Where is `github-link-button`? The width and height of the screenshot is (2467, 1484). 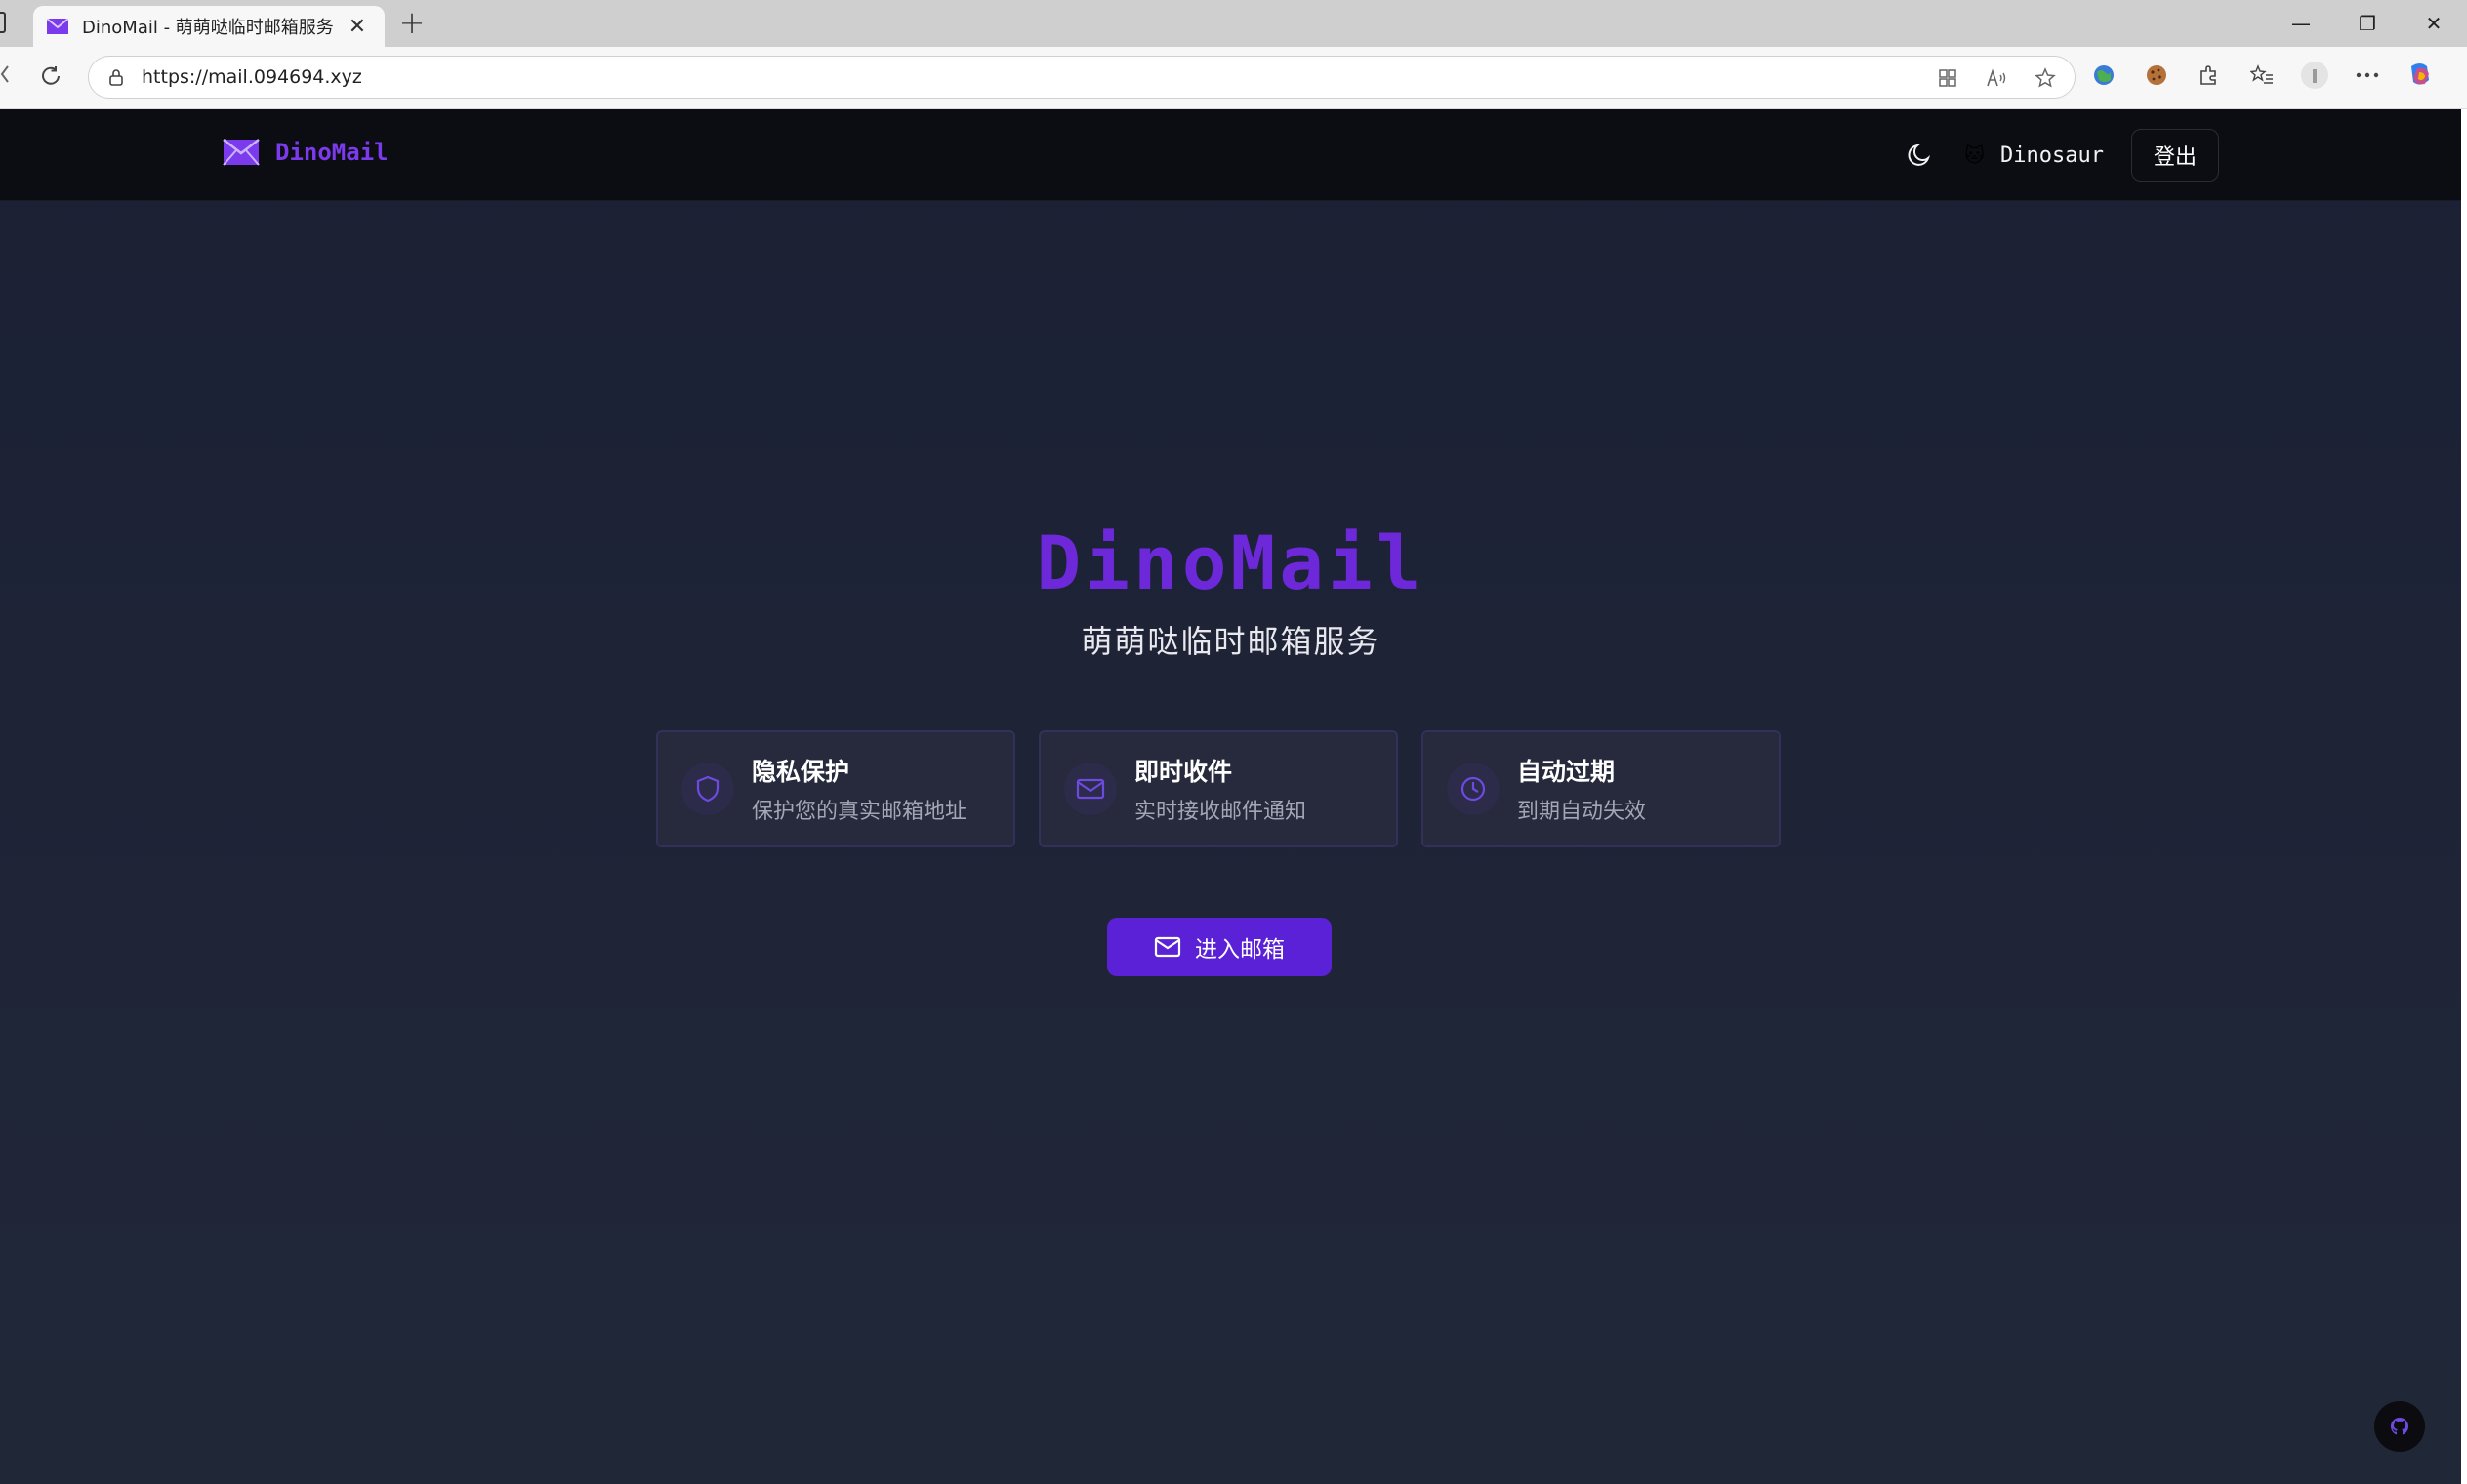
github-link-button is located at coordinates (2400, 1427).